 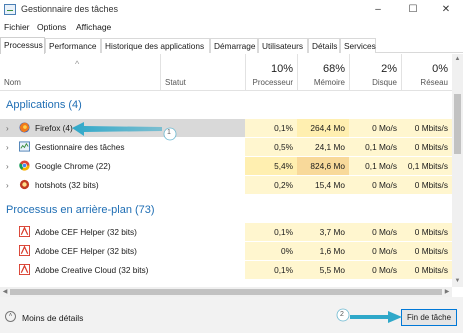 What do you see at coordinates (80, 210) in the screenshot?
I see `group-label: Processus en arrière-plan (73)` at bounding box center [80, 210].